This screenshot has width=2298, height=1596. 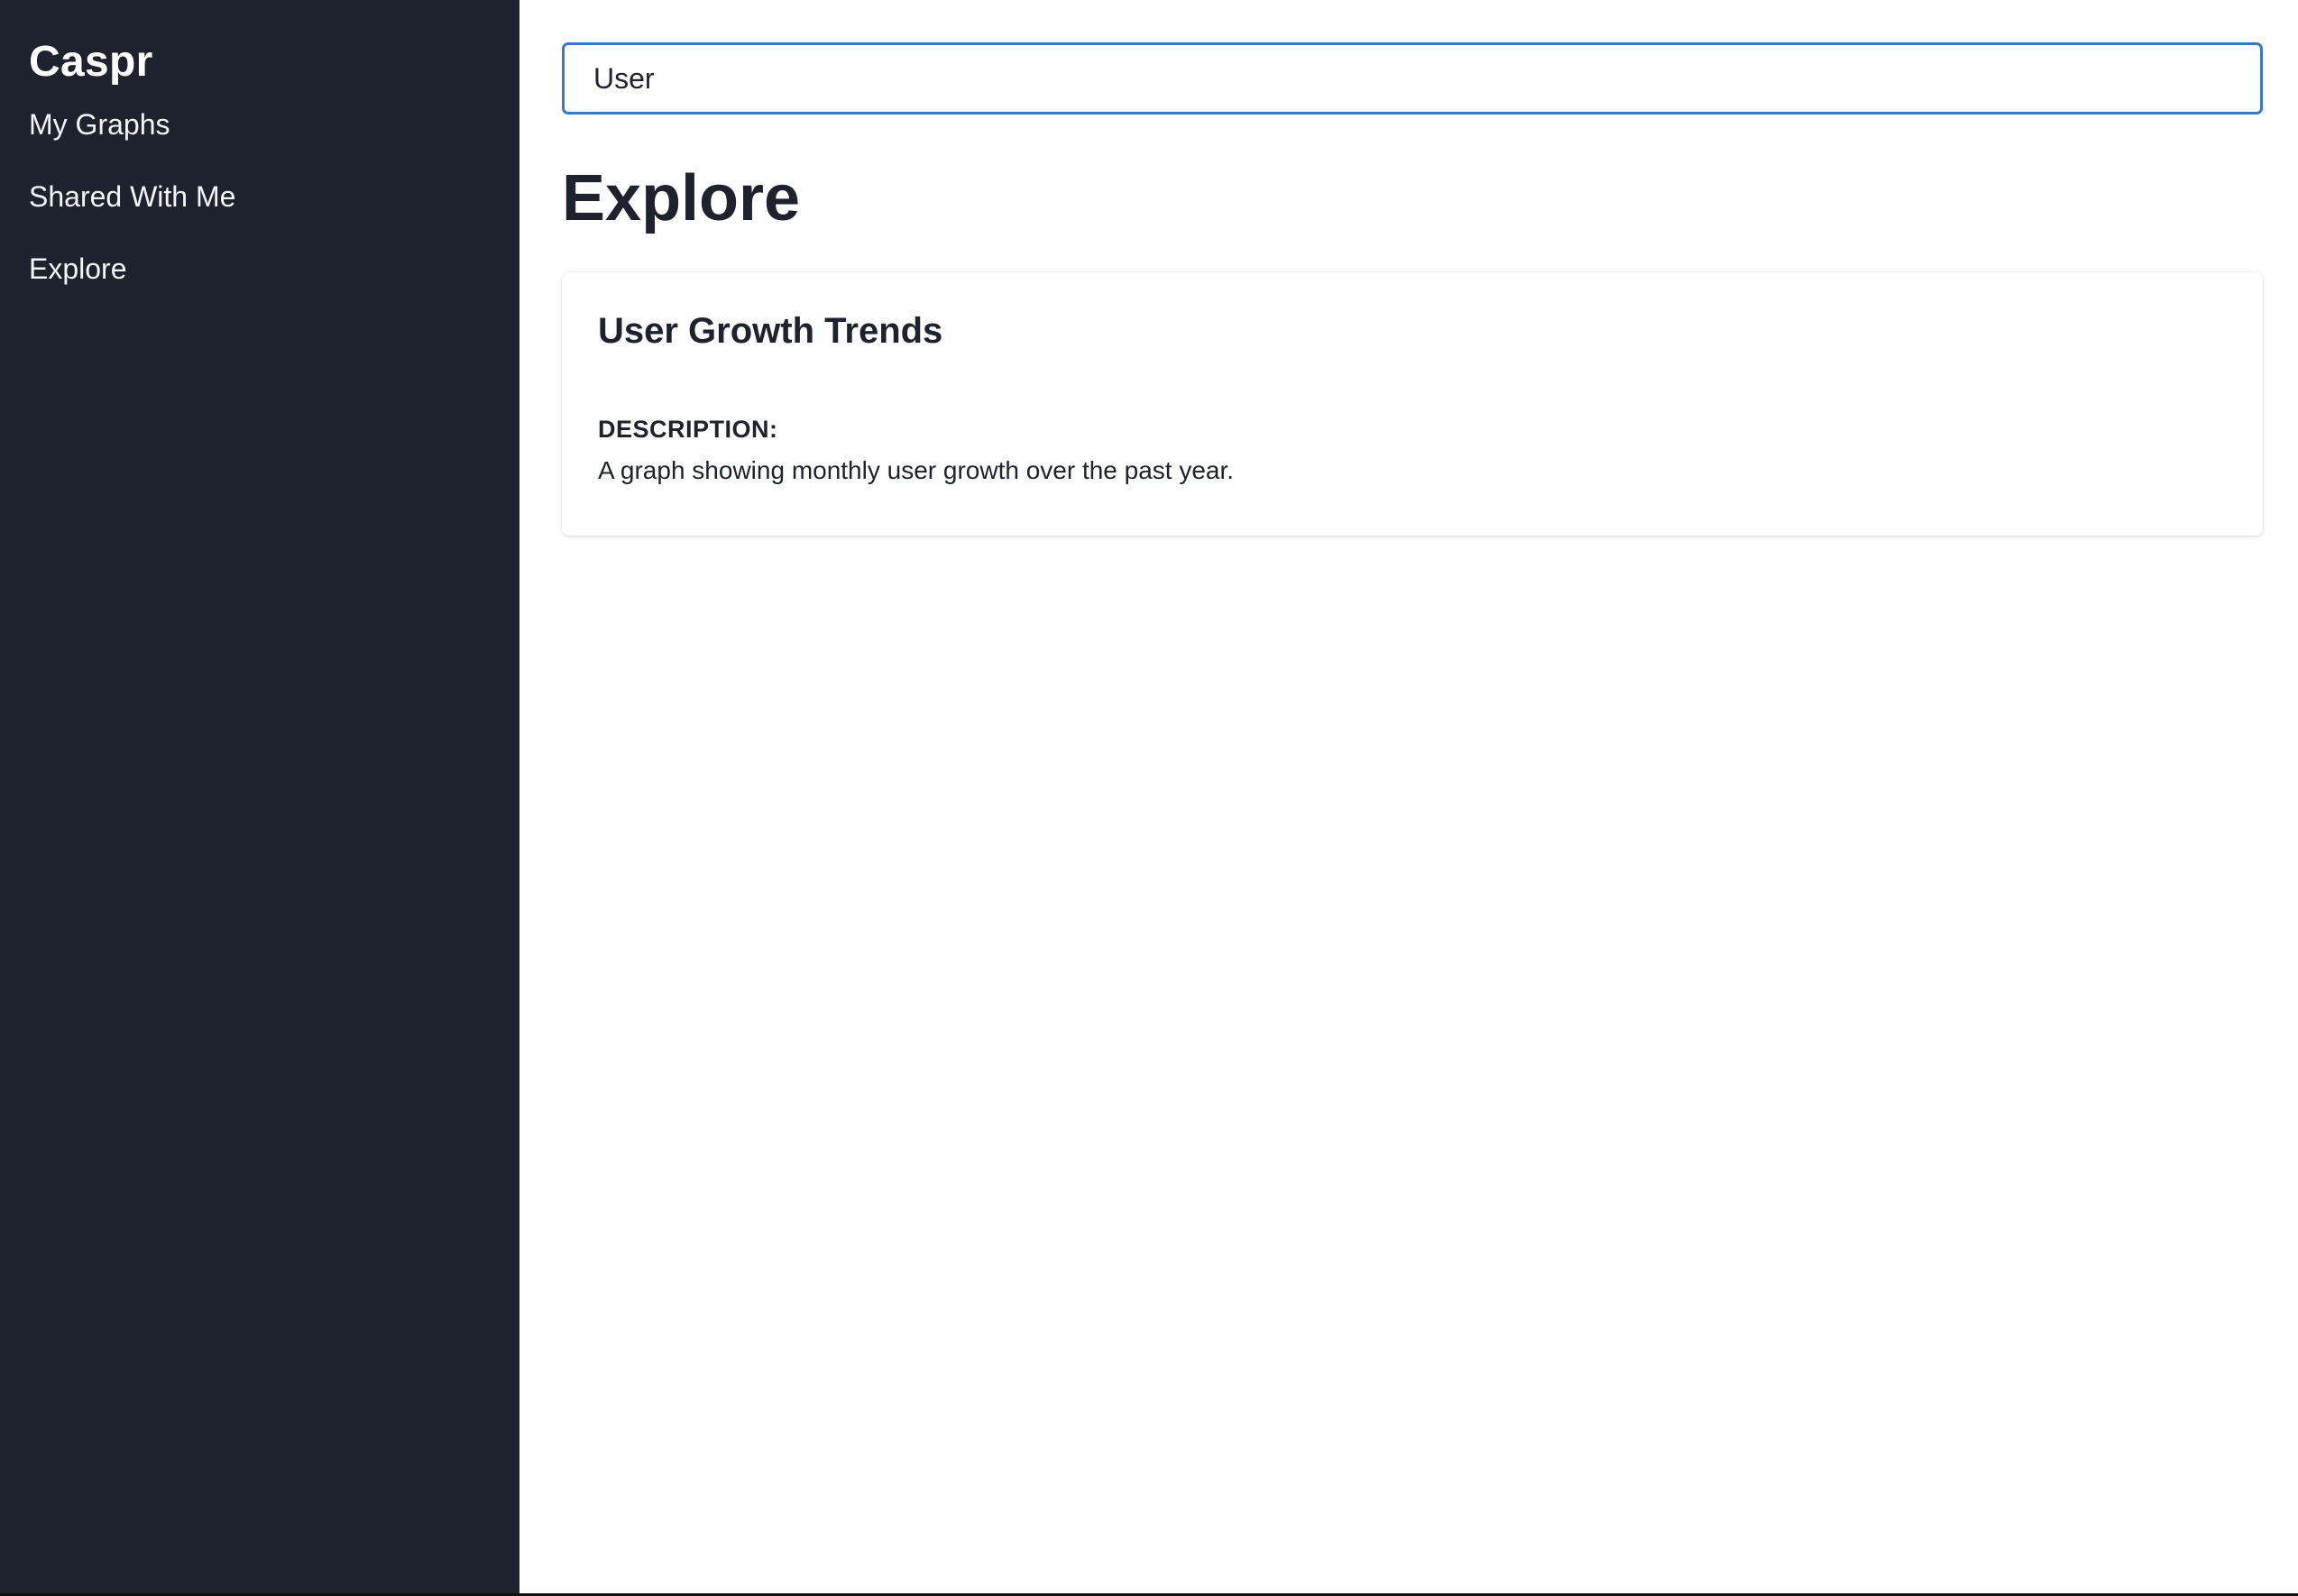 I want to click on sidebar-item-my-graphs: My Graphs, so click(x=274, y=124).